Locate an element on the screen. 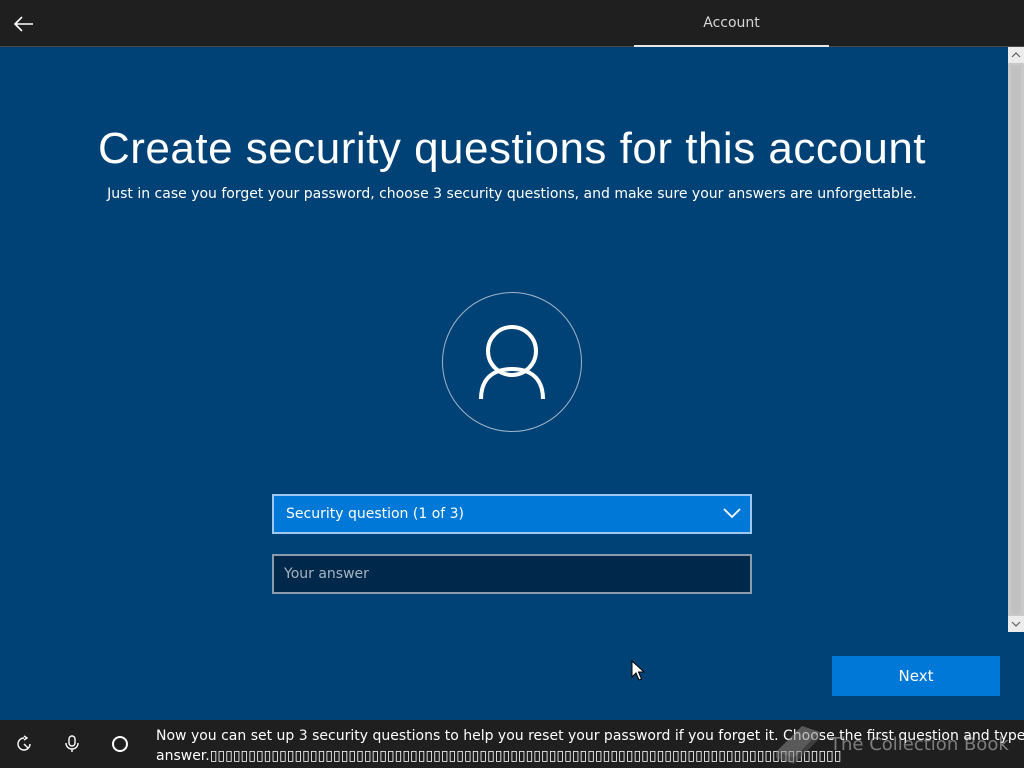 This screenshot has height=768, width=1024. cortana-icon is located at coordinates (120, 744).